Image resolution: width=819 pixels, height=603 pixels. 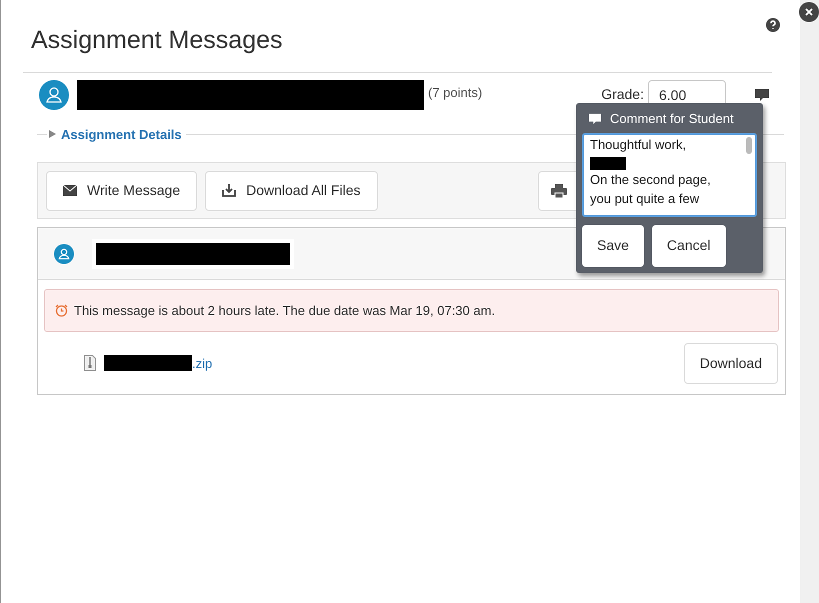 What do you see at coordinates (70, 190) in the screenshot?
I see `envelope-icon` at bounding box center [70, 190].